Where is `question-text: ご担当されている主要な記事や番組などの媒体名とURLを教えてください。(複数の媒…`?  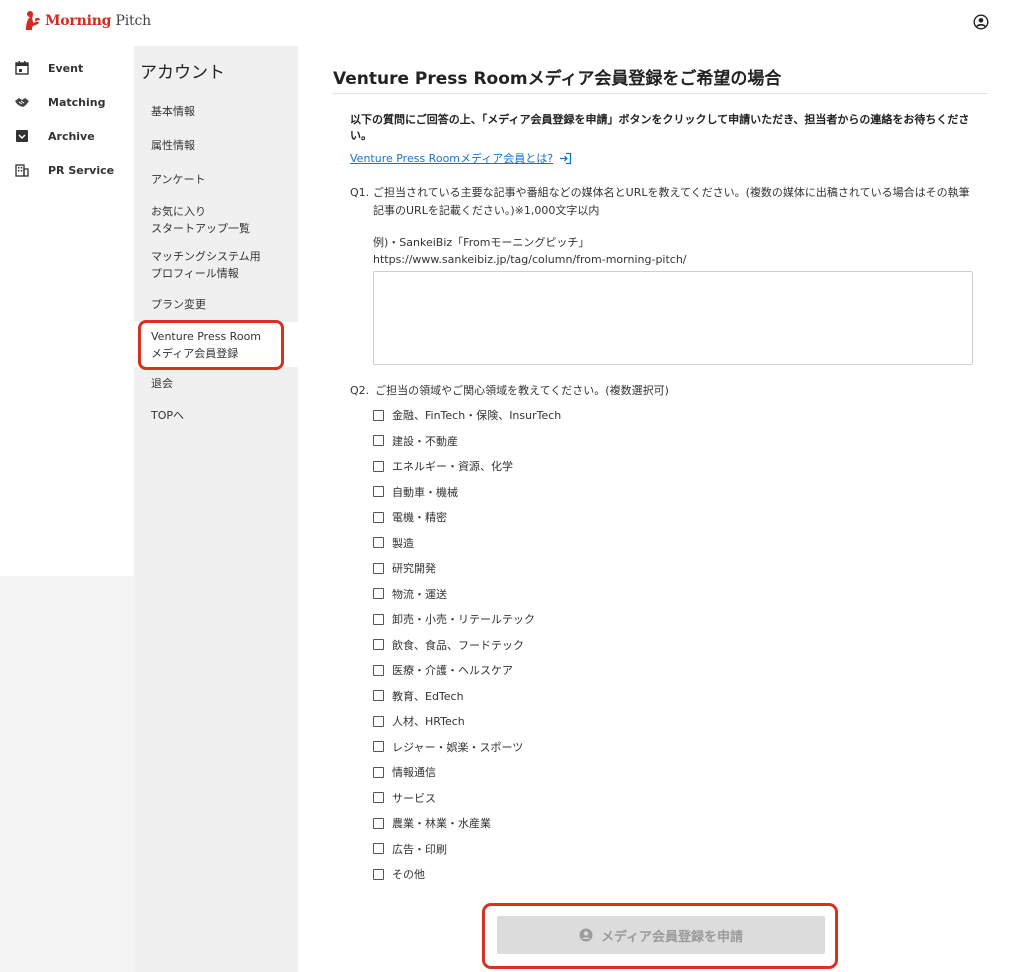
question-text: ご担当されている主要な記事や番組などの媒体名とURLを教えてください。(複数の媒… is located at coordinates (671, 201).